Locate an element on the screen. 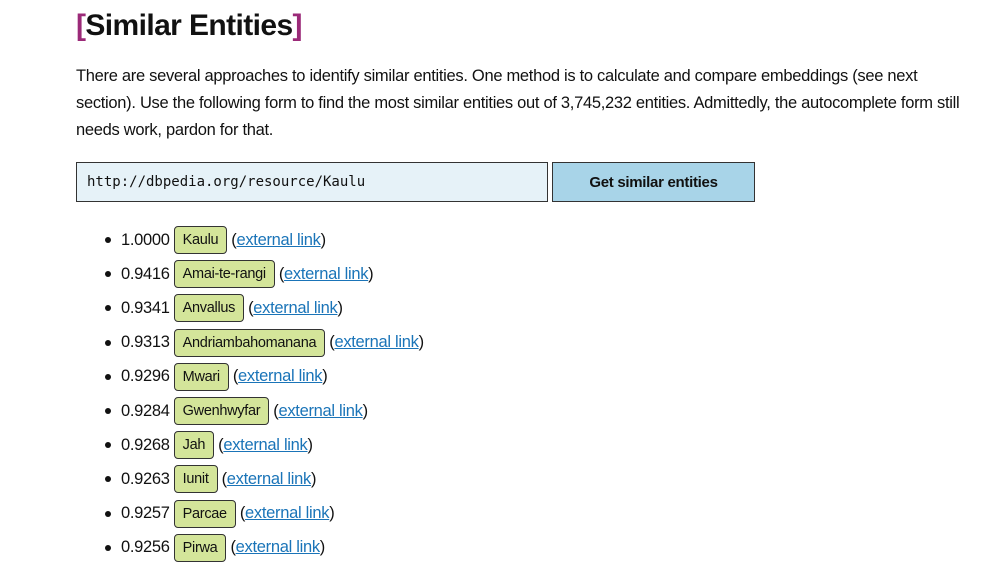 This screenshot has height=581, width=985. similarity-score: 0.9313 is located at coordinates (145, 342).